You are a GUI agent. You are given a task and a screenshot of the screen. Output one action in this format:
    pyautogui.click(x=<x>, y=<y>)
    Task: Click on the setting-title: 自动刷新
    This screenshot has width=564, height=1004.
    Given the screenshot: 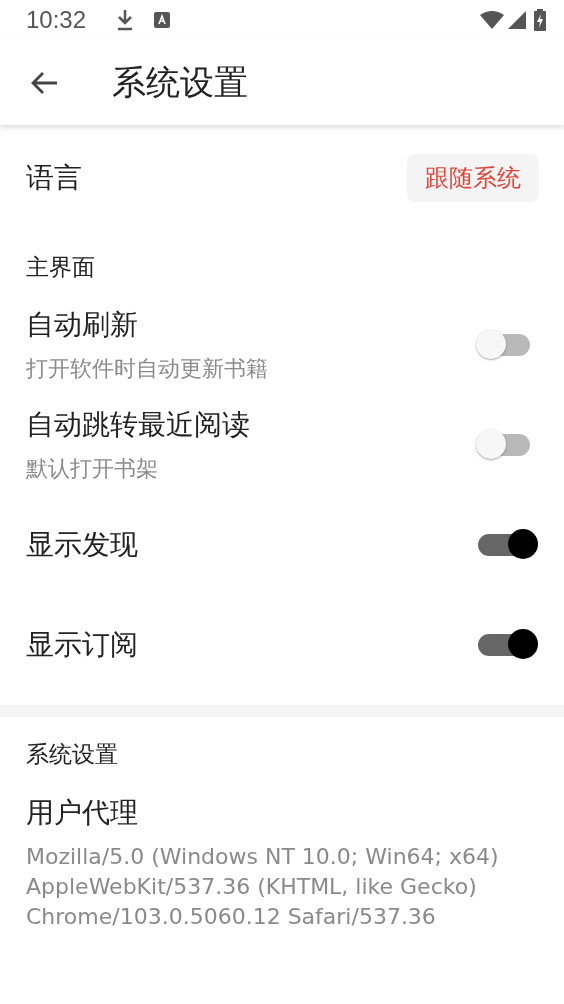 What is the action you would take?
    pyautogui.click(x=82, y=325)
    